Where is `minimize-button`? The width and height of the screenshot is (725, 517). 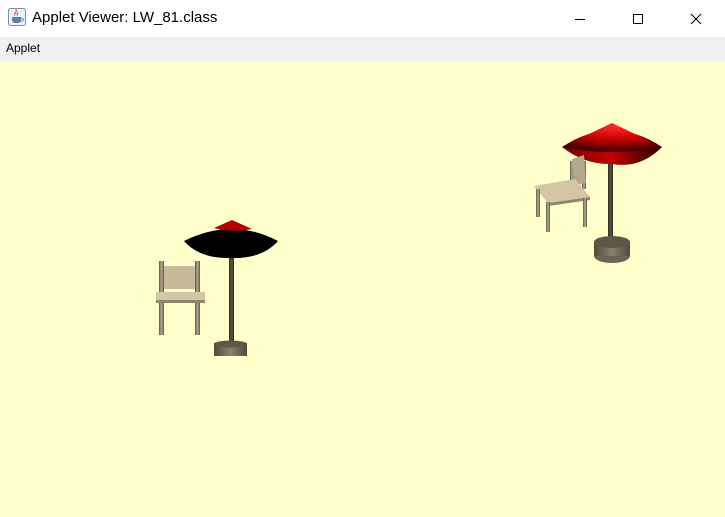
minimize-button is located at coordinates (580, 18).